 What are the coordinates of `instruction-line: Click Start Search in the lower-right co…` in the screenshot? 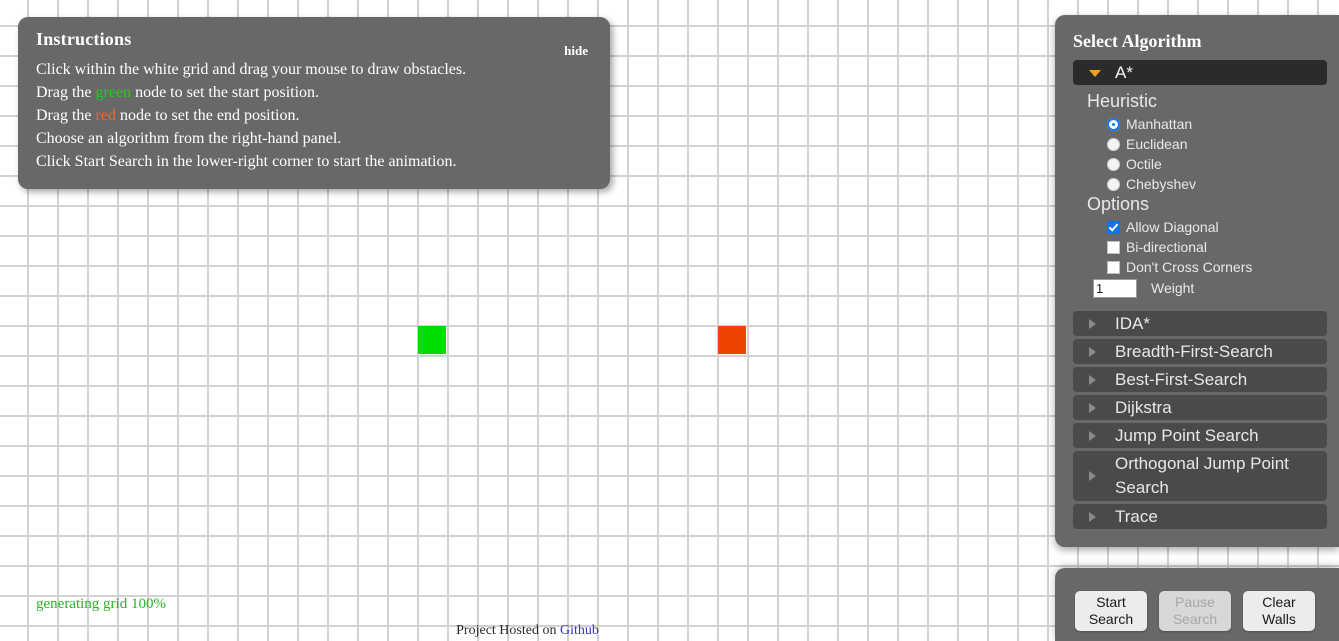 It's located at (315, 161).